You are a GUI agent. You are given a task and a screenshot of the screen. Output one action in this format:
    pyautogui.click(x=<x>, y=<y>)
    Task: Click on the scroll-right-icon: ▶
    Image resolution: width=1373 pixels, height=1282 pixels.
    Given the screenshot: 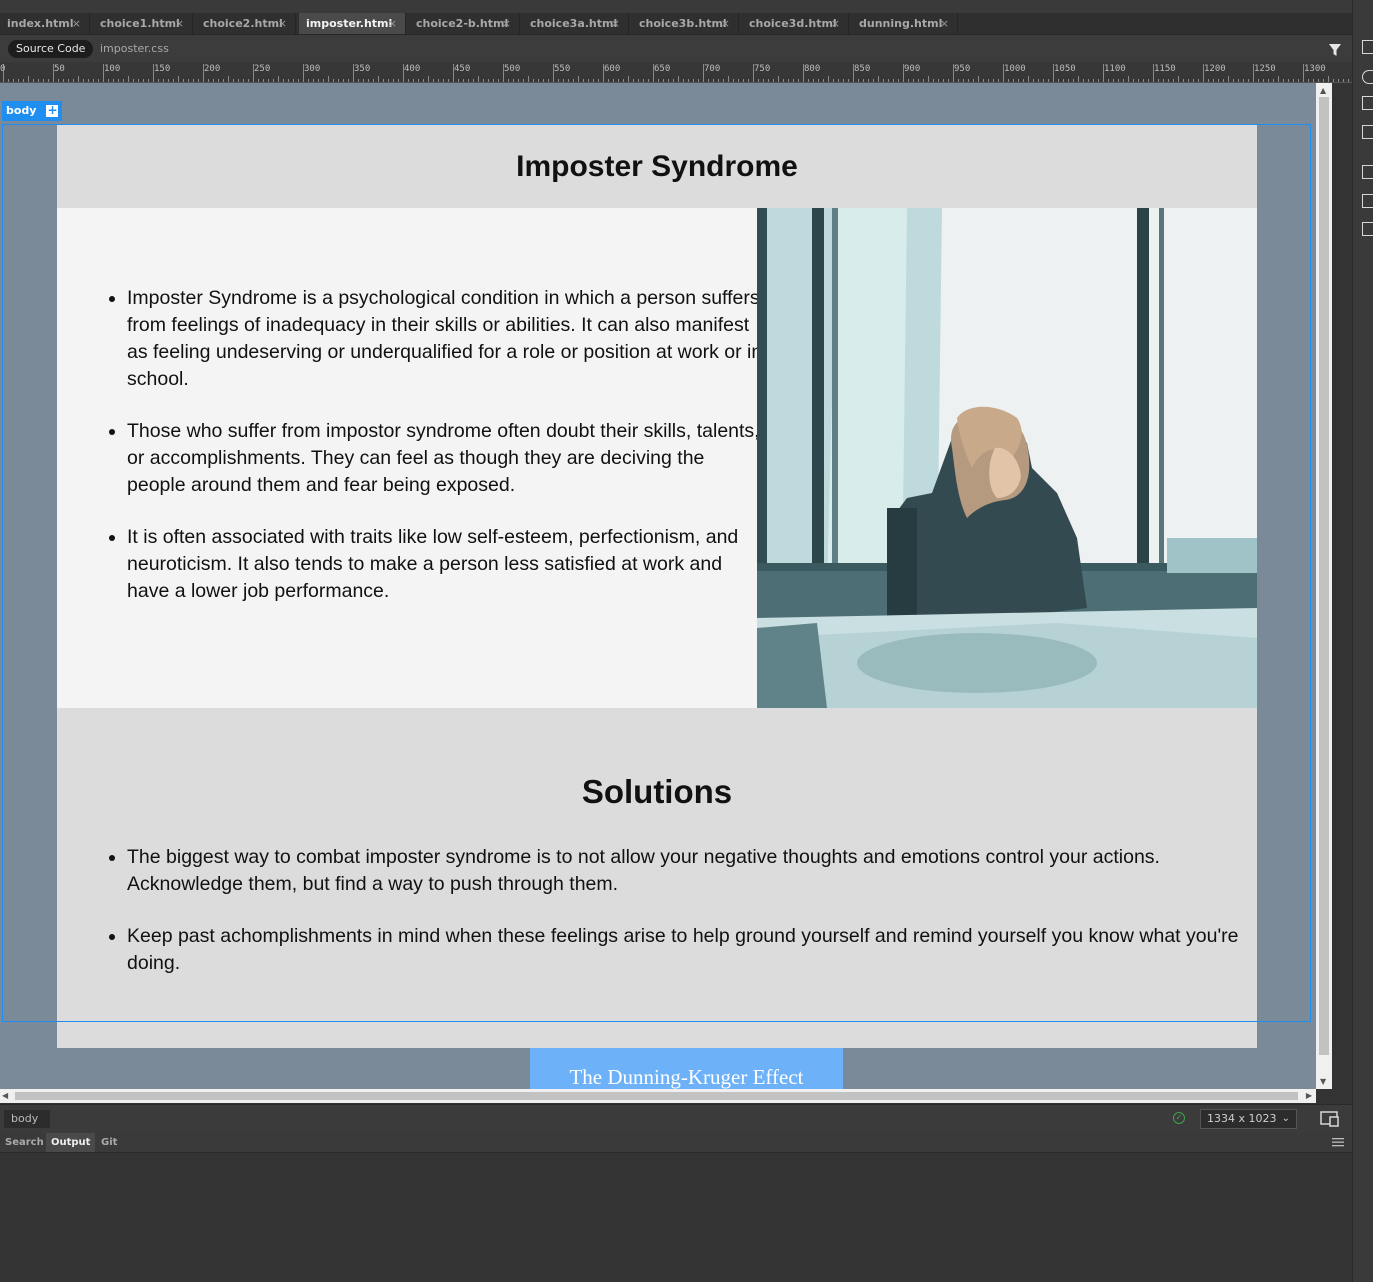 What is the action you would take?
    pyautogui.click(x=1309, y=1096)
    